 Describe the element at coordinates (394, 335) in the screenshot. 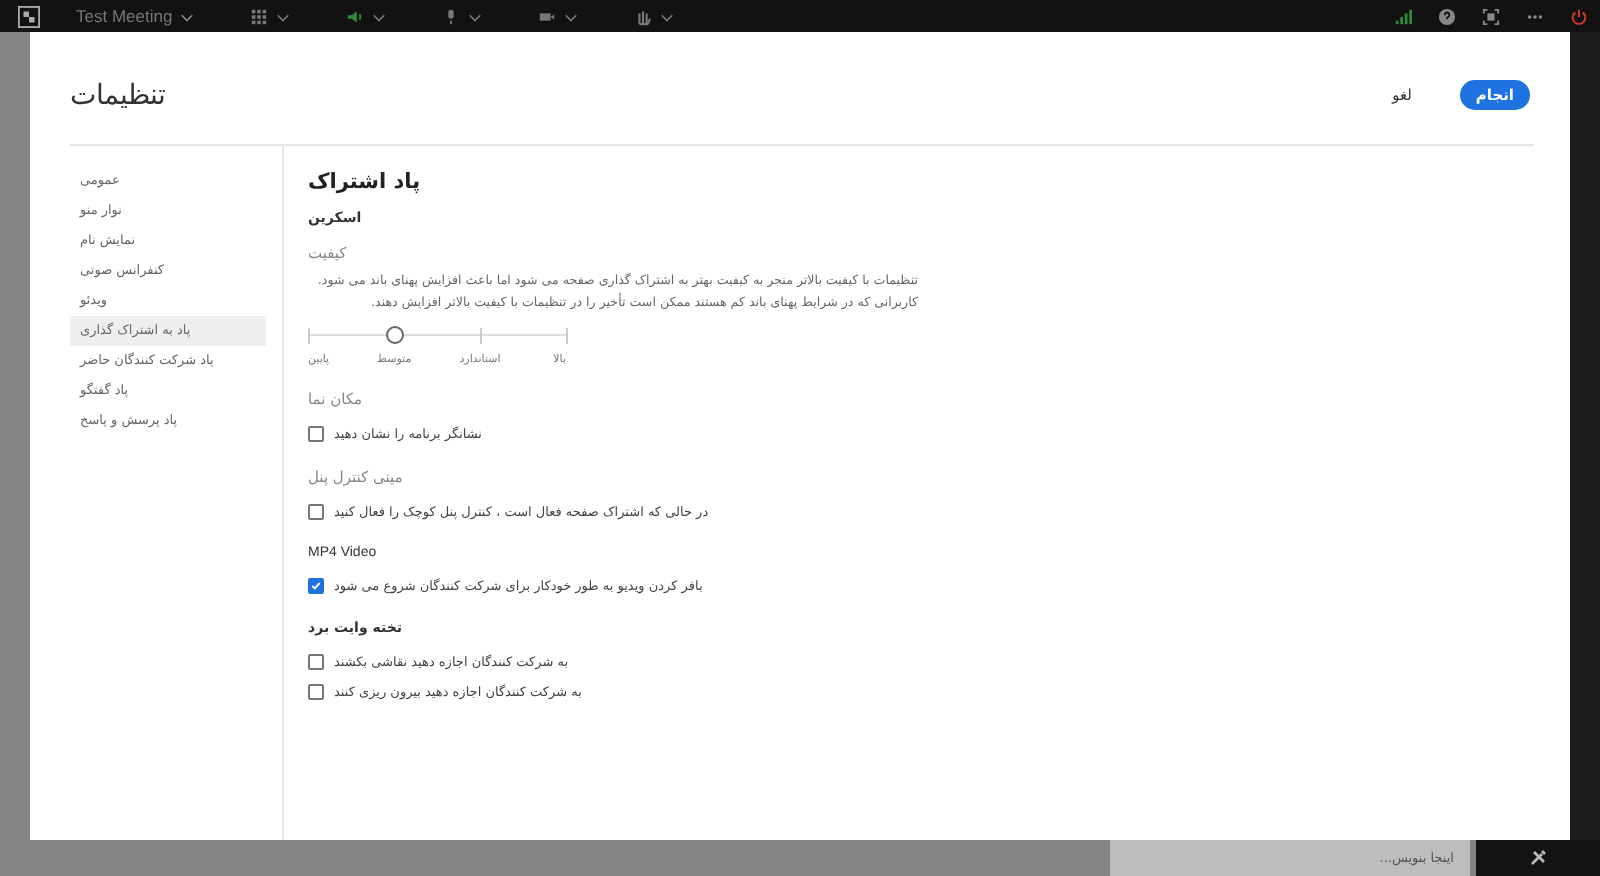

I see `slider-thumb` at that location.